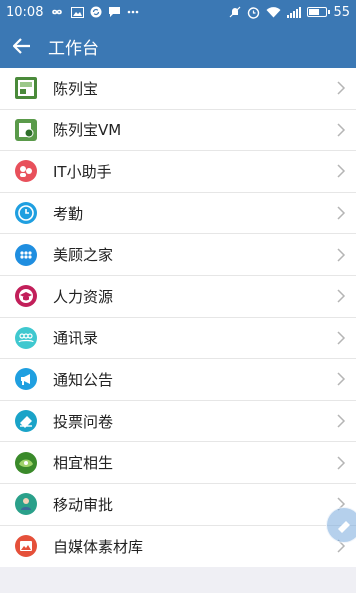 The height and width of the screenshot is (593, 356). I want to click on list-item-approval: 移动审批, so click(178, 505).